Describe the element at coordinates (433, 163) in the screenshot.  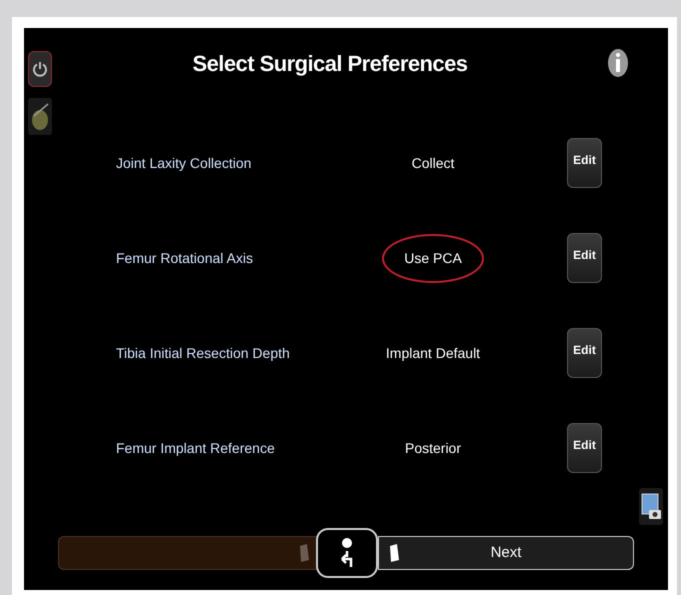
I see `preference-value: Collect` at that location.